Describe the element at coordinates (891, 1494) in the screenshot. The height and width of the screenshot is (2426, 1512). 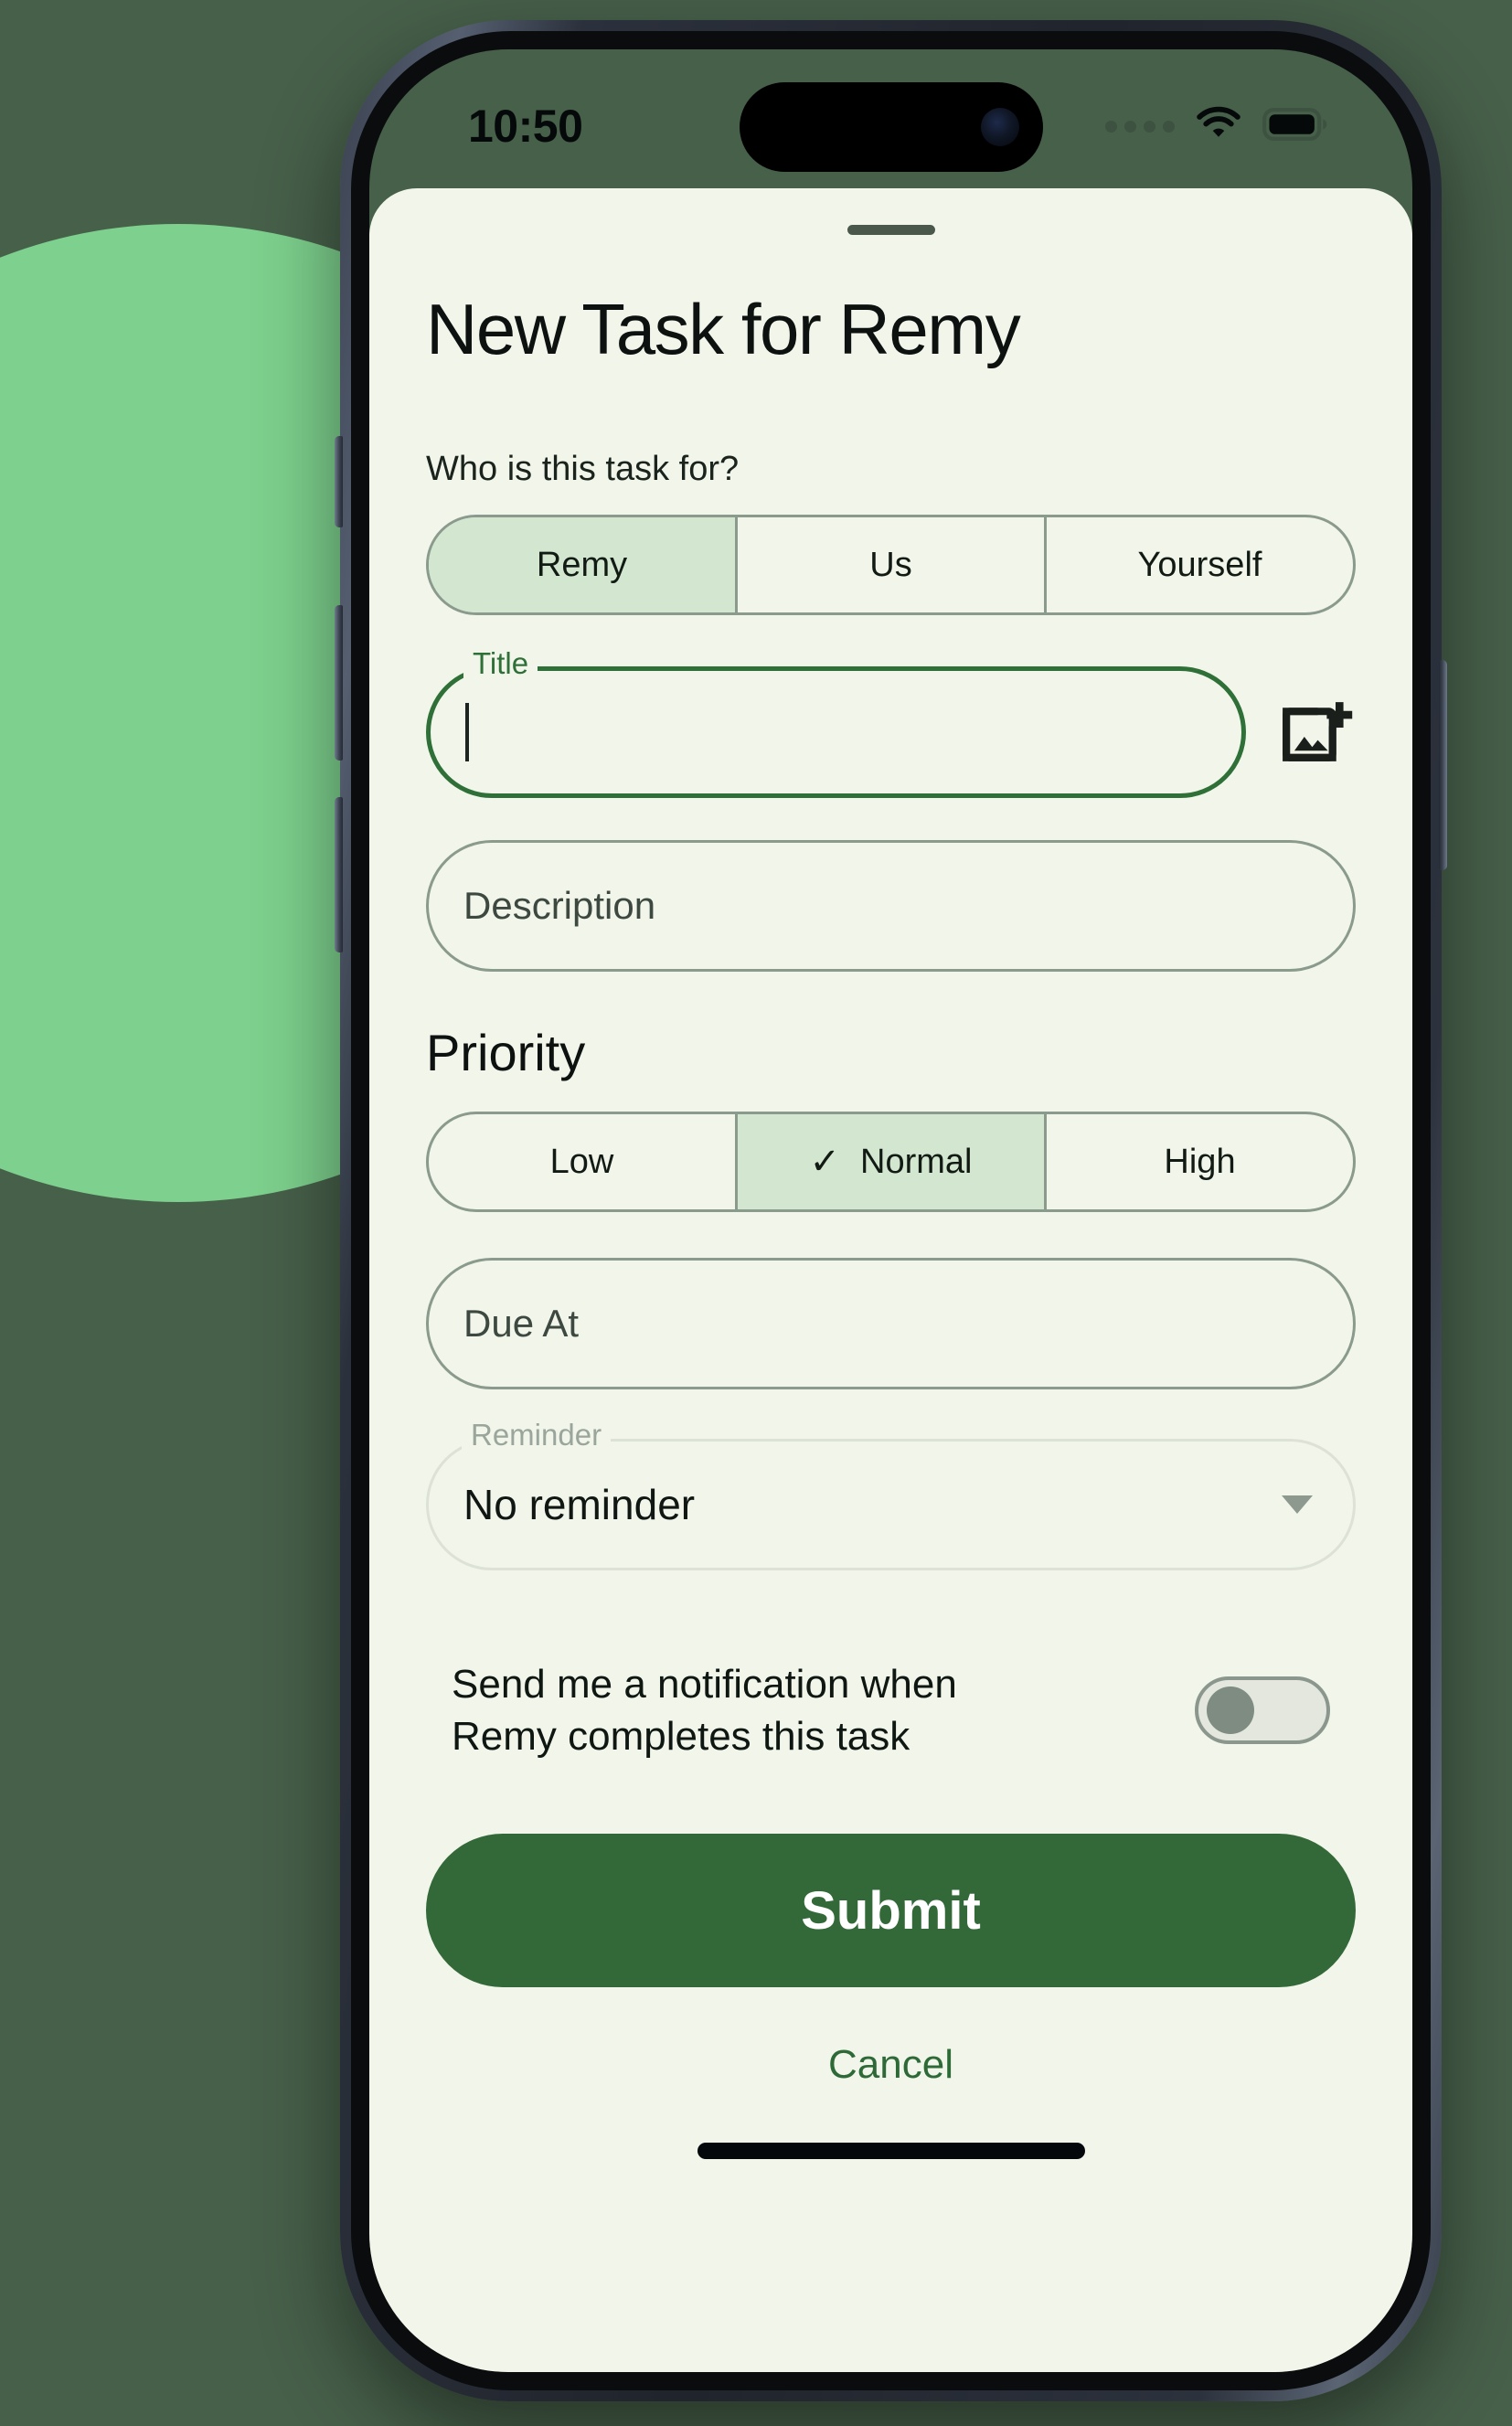
I see `reminder-select: Reminder No reminder` at that location.